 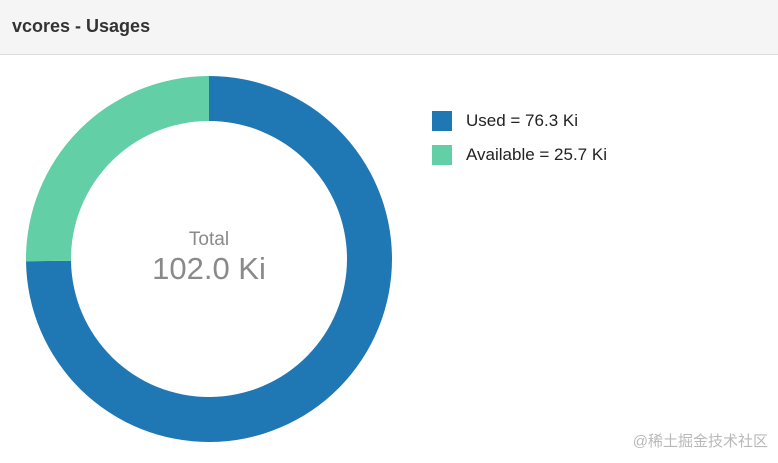 I want to click on legend-label-used: Used = 76.3 Ki, so click(x=522, y=120).